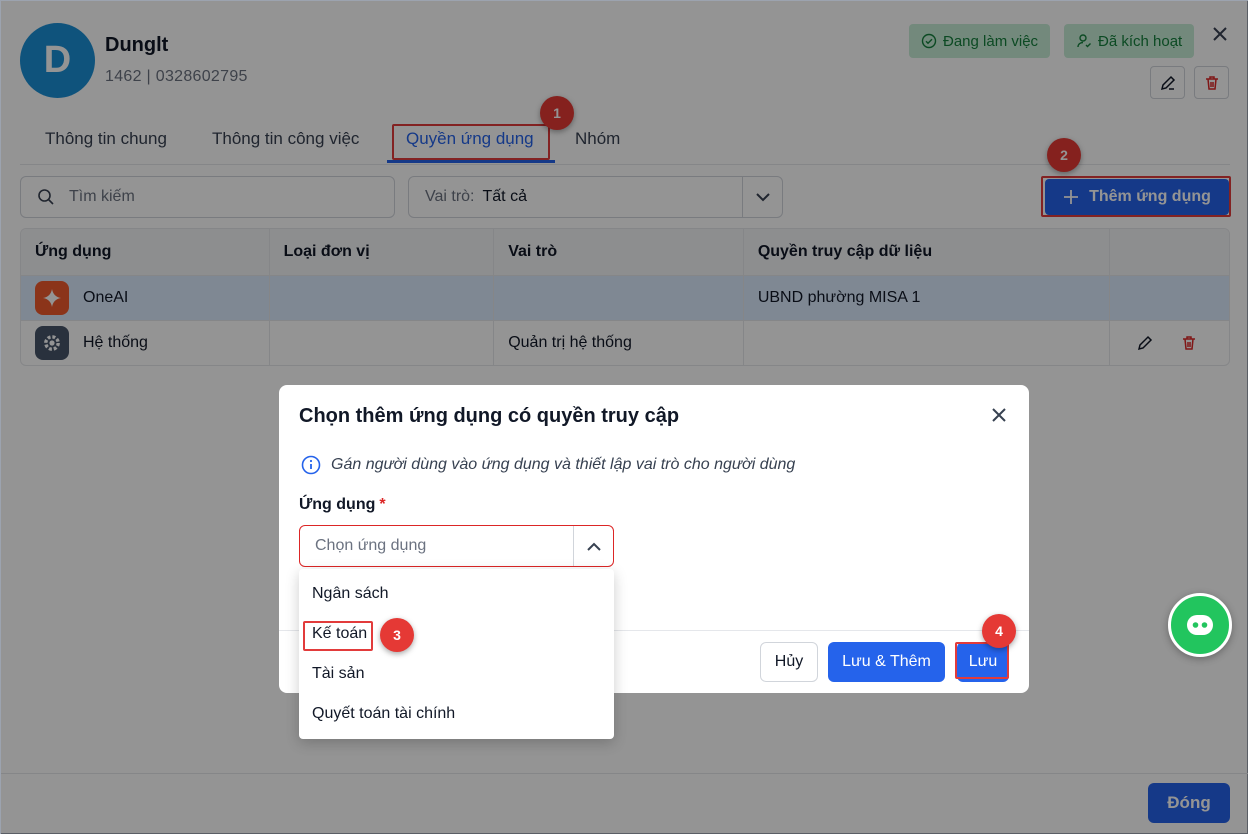 The width and height of the screenshot is (1248, 834). I want to click on dialog-close-icon, so click(999, 415).